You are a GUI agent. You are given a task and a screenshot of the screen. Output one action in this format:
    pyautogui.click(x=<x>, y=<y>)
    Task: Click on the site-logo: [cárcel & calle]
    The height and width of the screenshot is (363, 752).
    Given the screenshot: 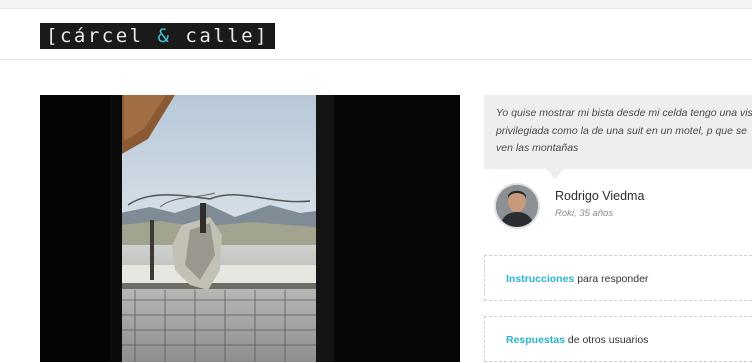 What is the action you would take?
    pyautogui.click(x=158, y=36)
    